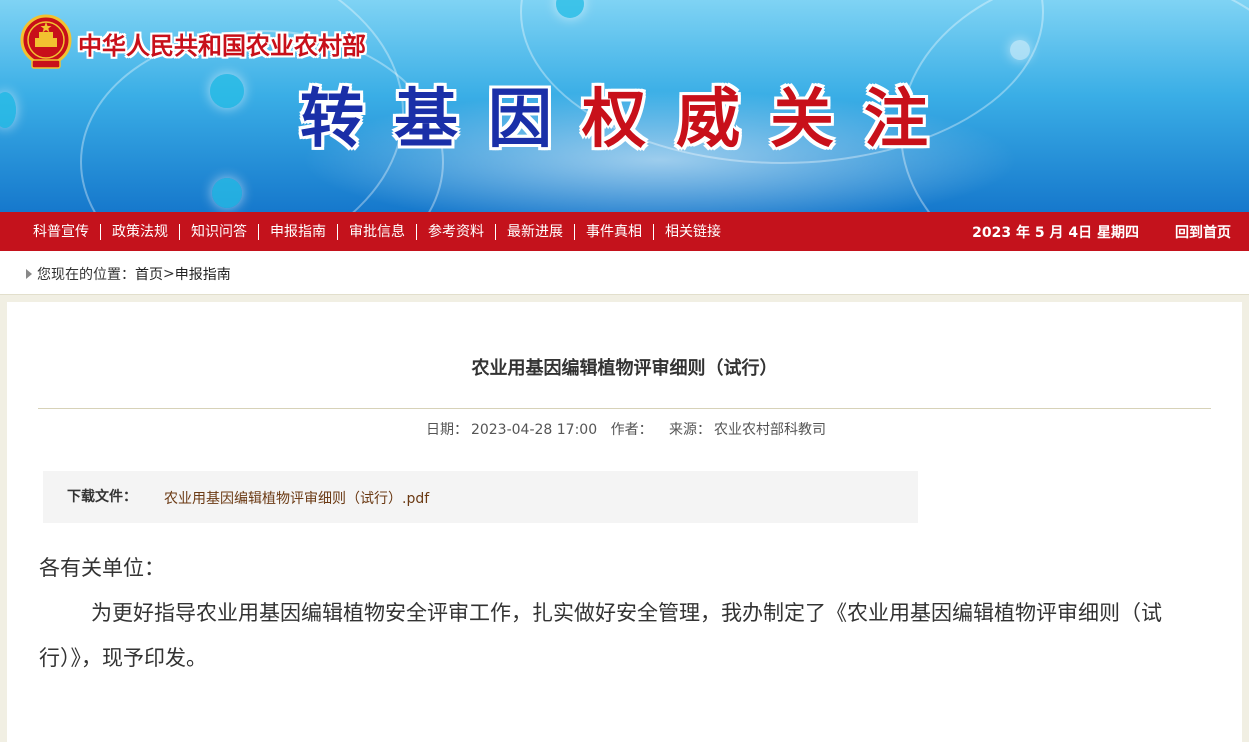 Image resolution: width=1249 pixels, height=742 pixels. Describe the element at coordinates (149, 274) in the screenshot. I see `breadcrumb-home-link: 首页` at that location.